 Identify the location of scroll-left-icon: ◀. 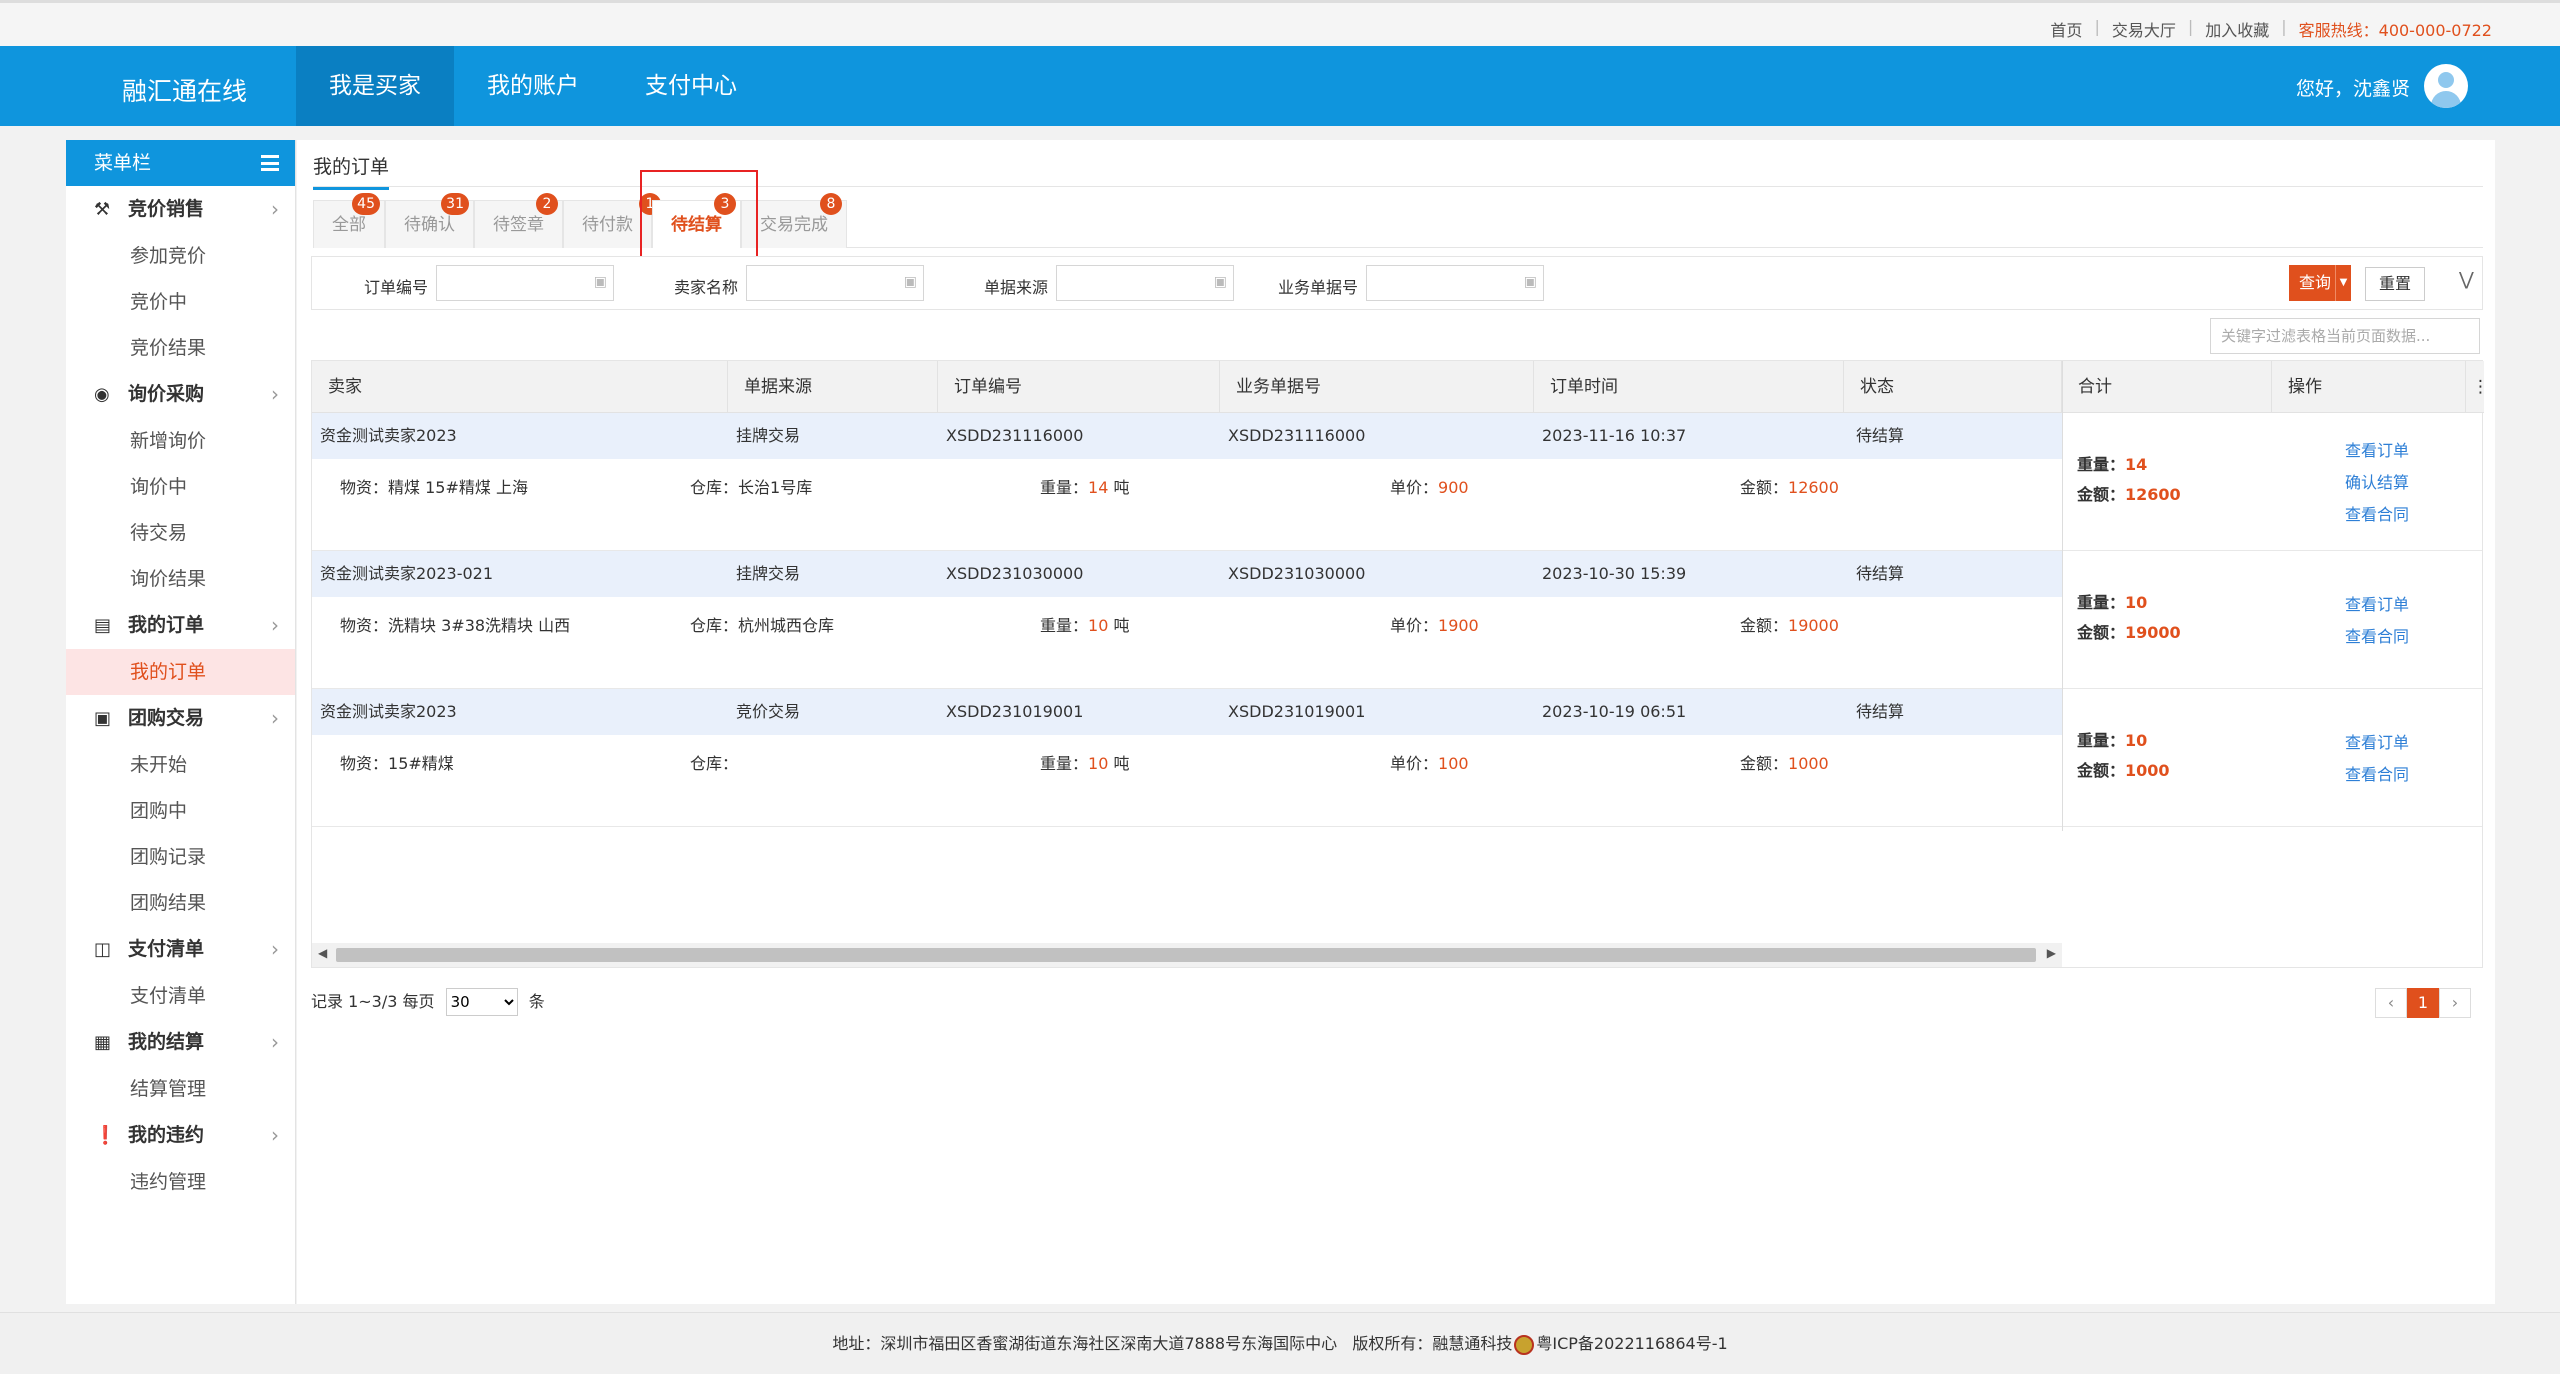
(322, 953).